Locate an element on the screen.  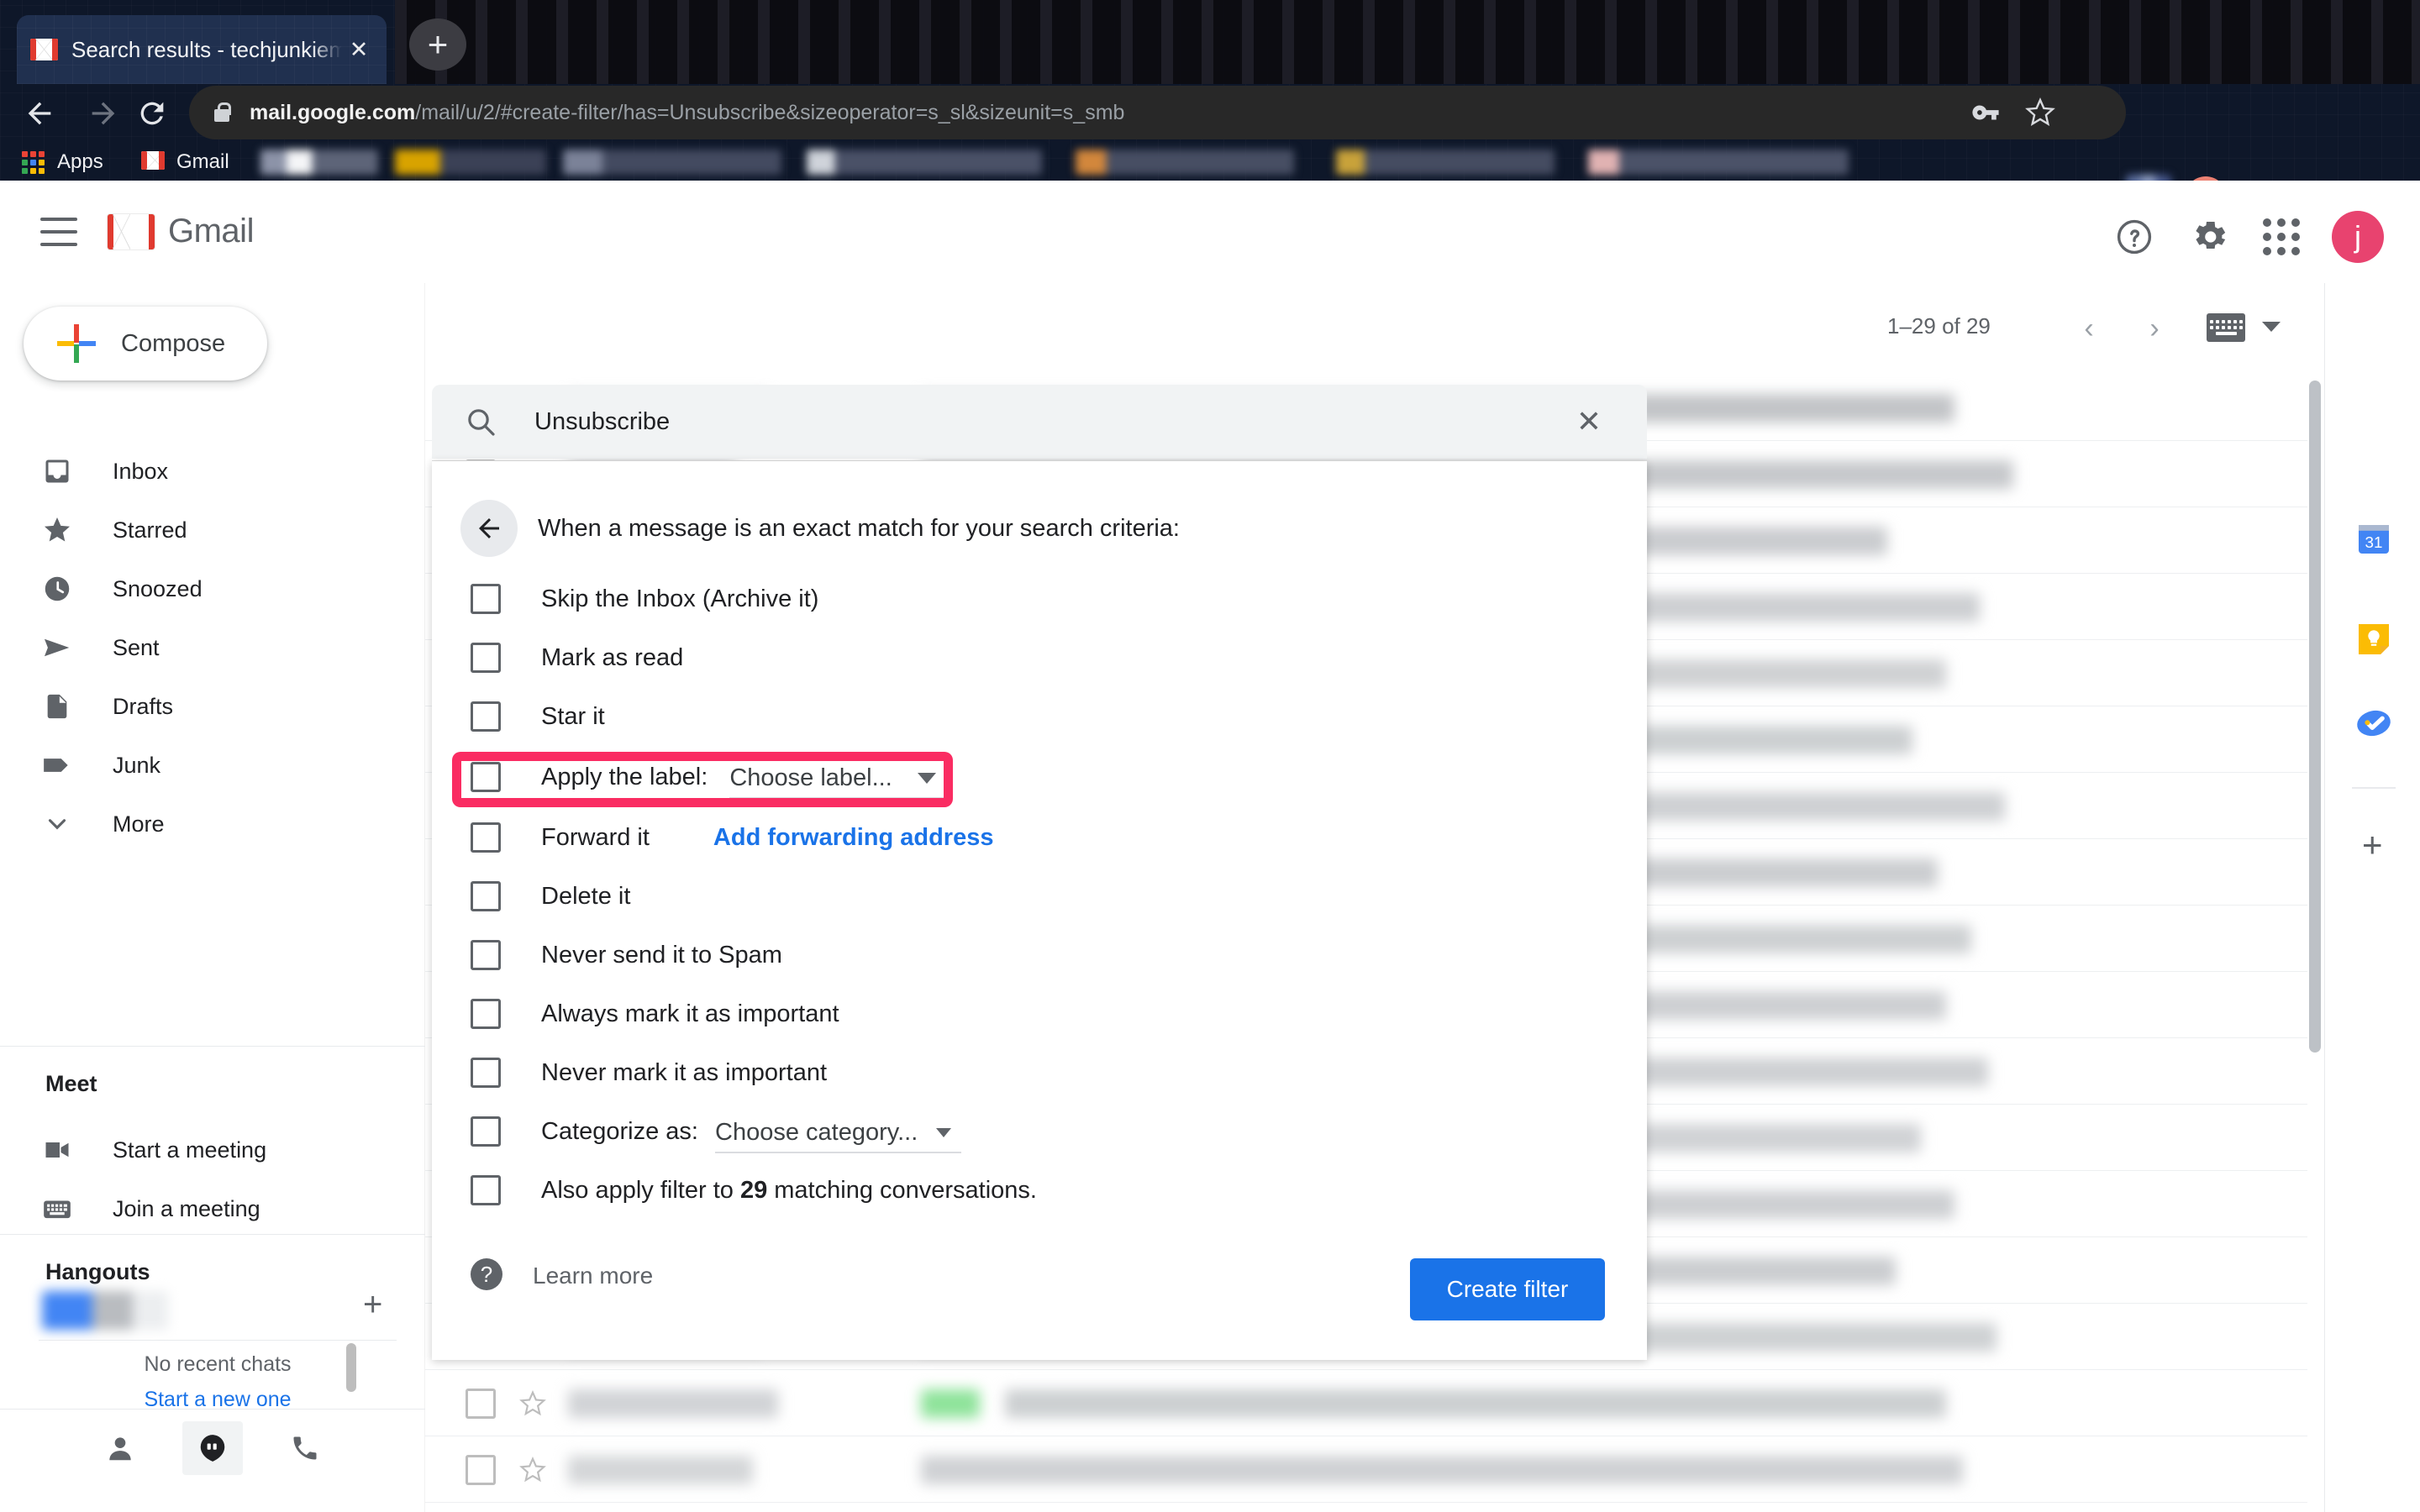
sidebar-item-label: Inbox is located at coordinates (141, 471).